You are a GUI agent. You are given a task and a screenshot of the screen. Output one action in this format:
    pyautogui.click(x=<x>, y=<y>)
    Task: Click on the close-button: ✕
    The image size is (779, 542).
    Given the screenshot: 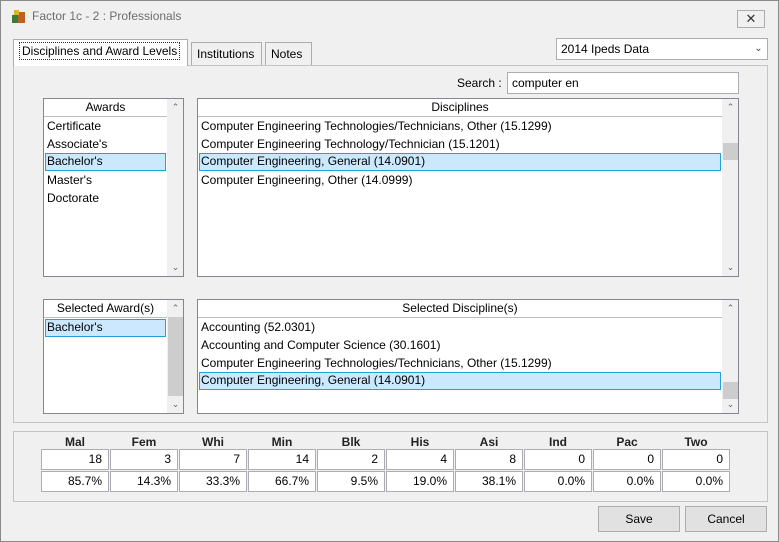 What is the action you would take?
    pyautogui.click(x=751, y=19)
    